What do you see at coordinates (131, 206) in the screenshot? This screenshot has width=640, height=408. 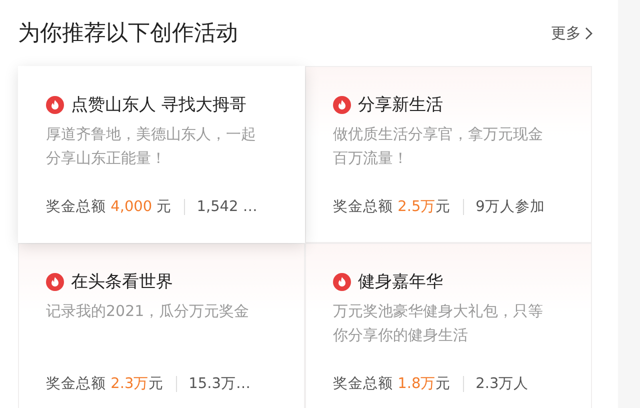 I see `prize-amount: 4,000` at bounding box center [131, 206].